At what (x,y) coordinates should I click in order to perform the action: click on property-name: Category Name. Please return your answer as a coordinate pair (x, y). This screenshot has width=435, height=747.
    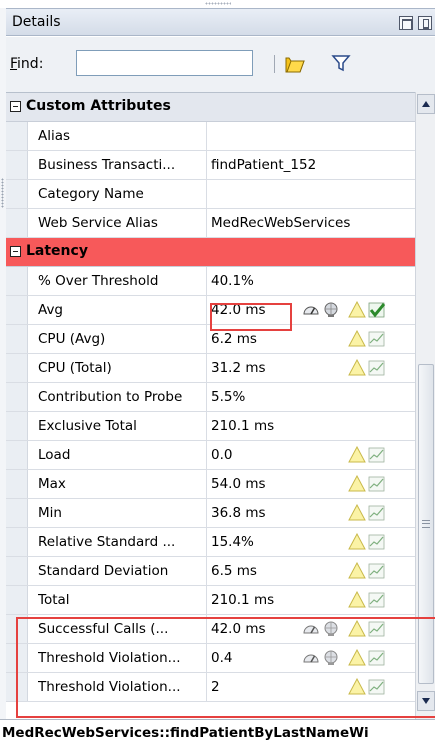
    Looking at the image, I should click on (91, 194).